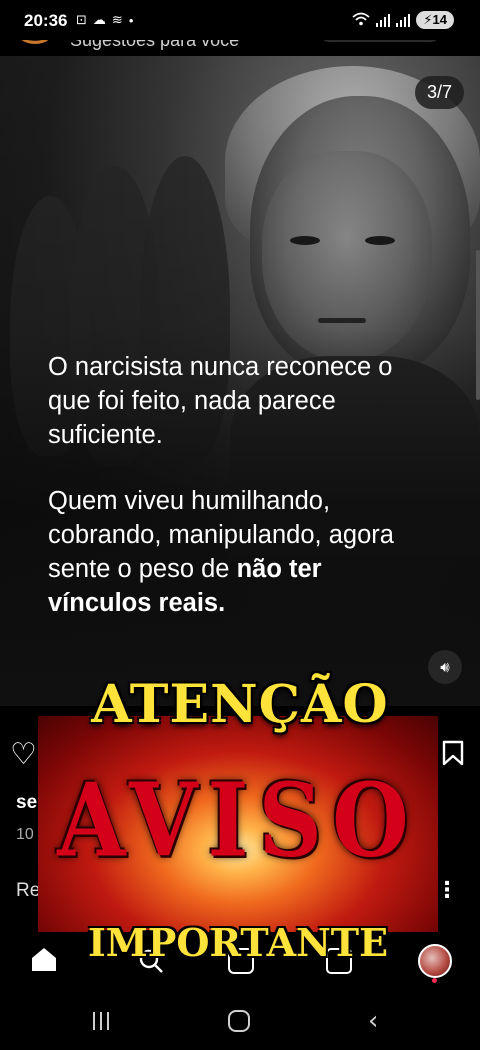 The width and height of the screenshot is (480, 1050). Describe the element at coordinates (361, 20) in the screenshot. I see `wifi-icon` at that location.